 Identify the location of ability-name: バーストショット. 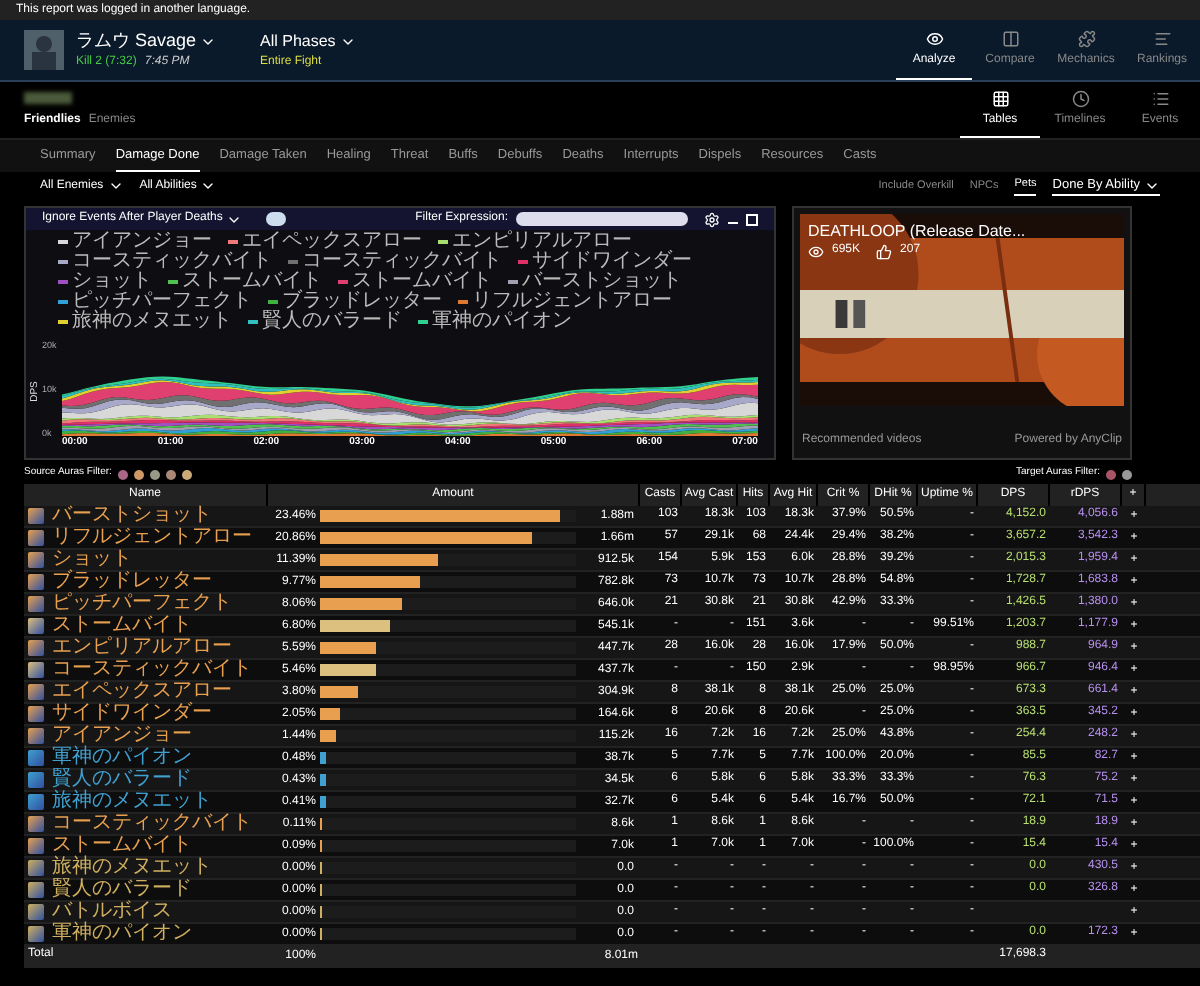
(132, 516).